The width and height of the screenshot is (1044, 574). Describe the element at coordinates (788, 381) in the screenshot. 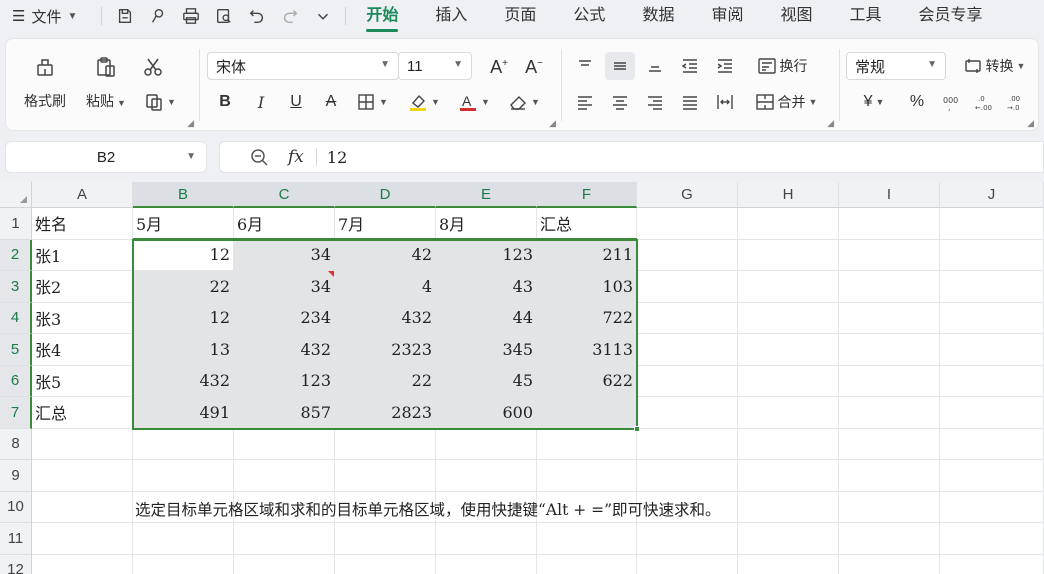

I see `cell-h6` at that location.